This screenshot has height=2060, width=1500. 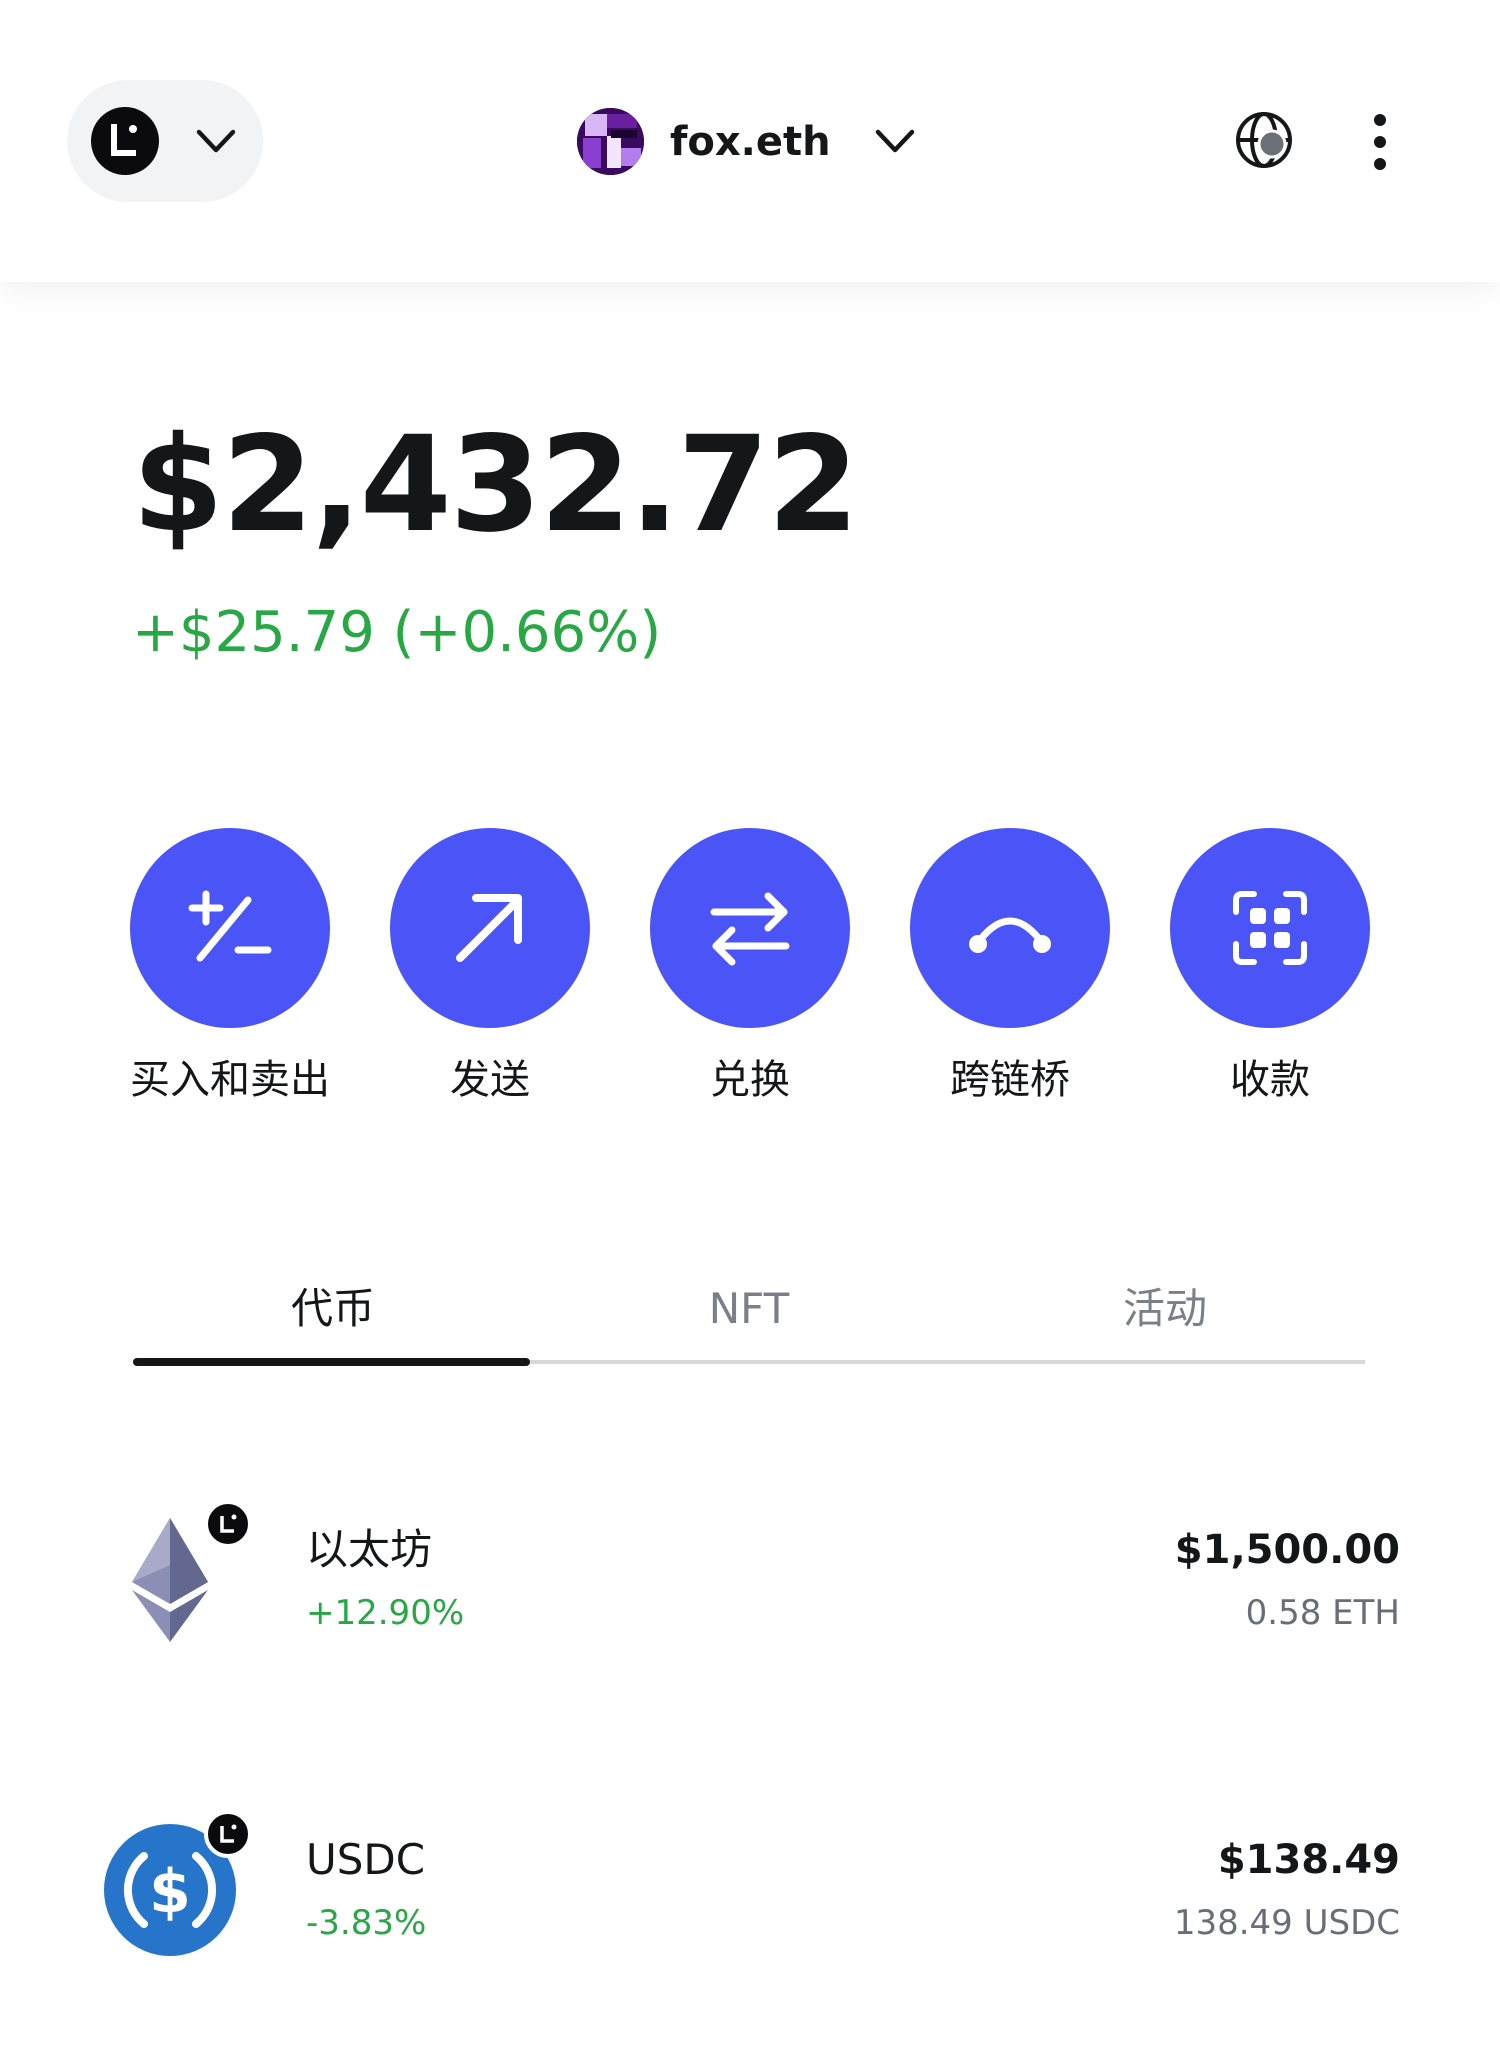 What do you see at coordinates (385, 1613) in the screenshot?
I see `token-change: +12.90%` at bounding box center [385, 1613].